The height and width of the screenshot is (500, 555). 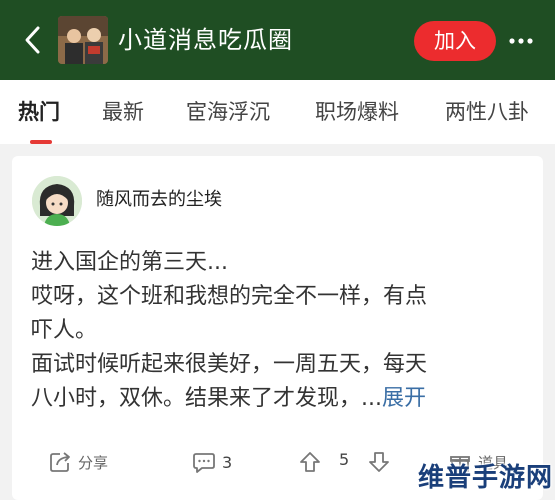 What do you see at coordinates (455, 41) in the screenshot?
I see `join-button: 加入` at bounding box center [455, 41].